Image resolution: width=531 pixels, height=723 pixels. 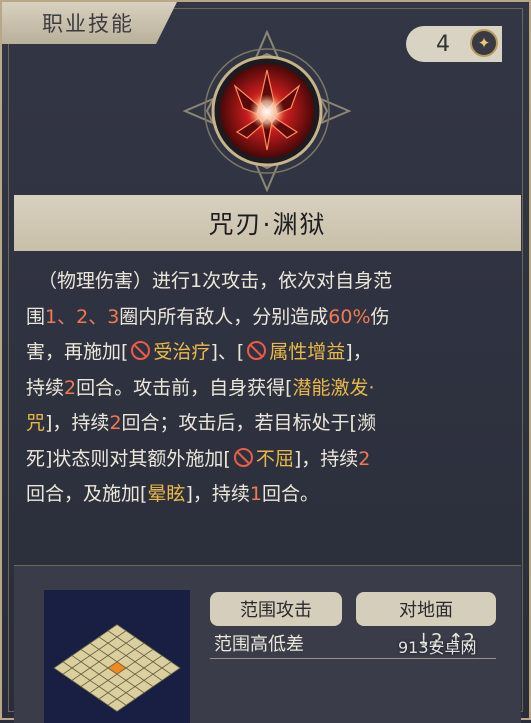 I want to click on desc-line: 回合，及施加[晕眩]，持续1回合。, so click(x=172, y=494).